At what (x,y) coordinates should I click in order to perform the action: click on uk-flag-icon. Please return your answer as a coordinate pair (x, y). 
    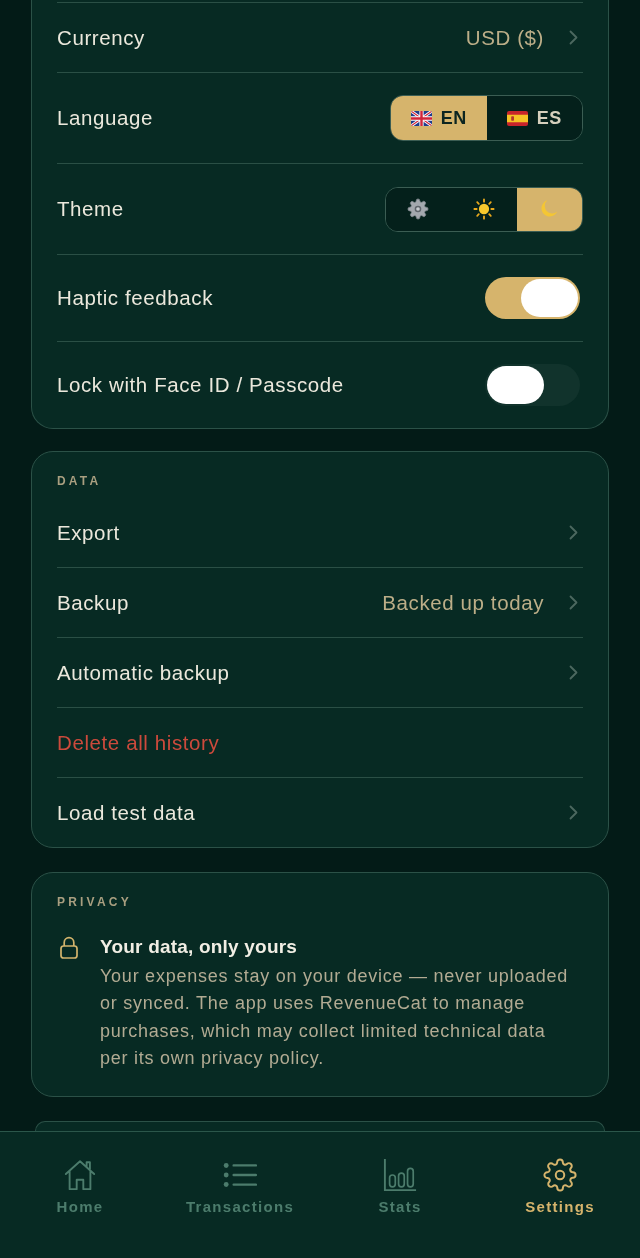
    Looking at the image, I should click on (421, 118).